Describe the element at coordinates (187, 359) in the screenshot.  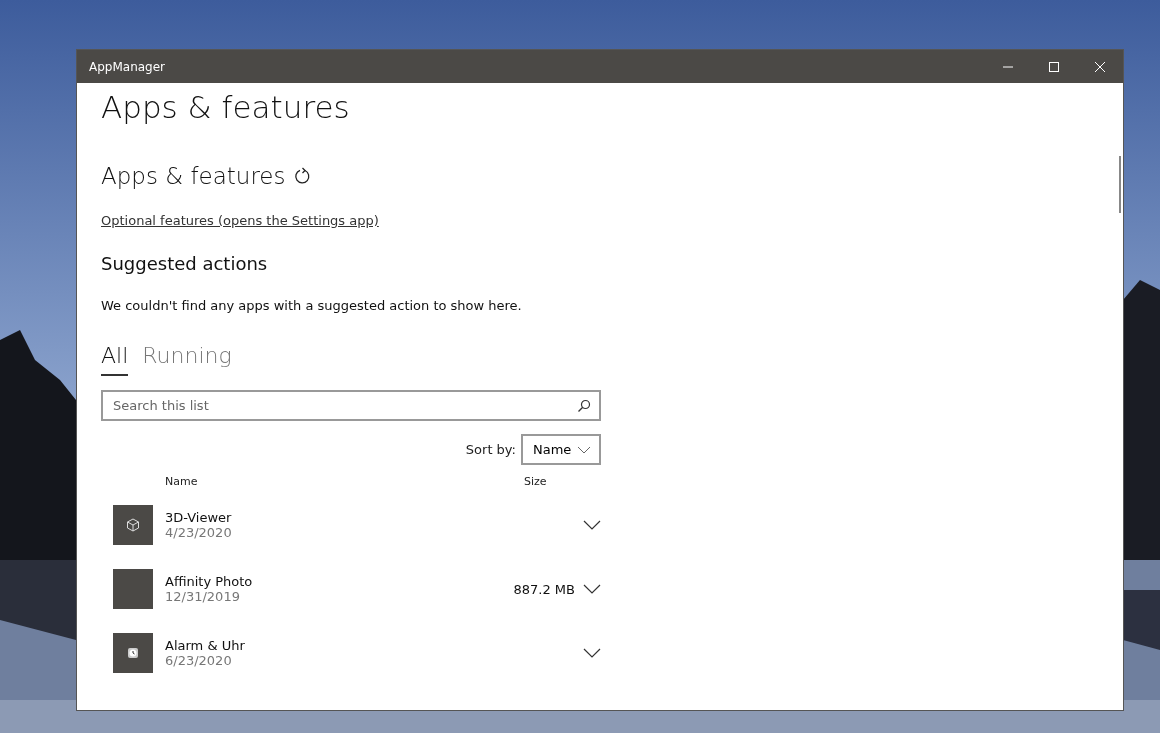
I see `tab: Running` at that location.